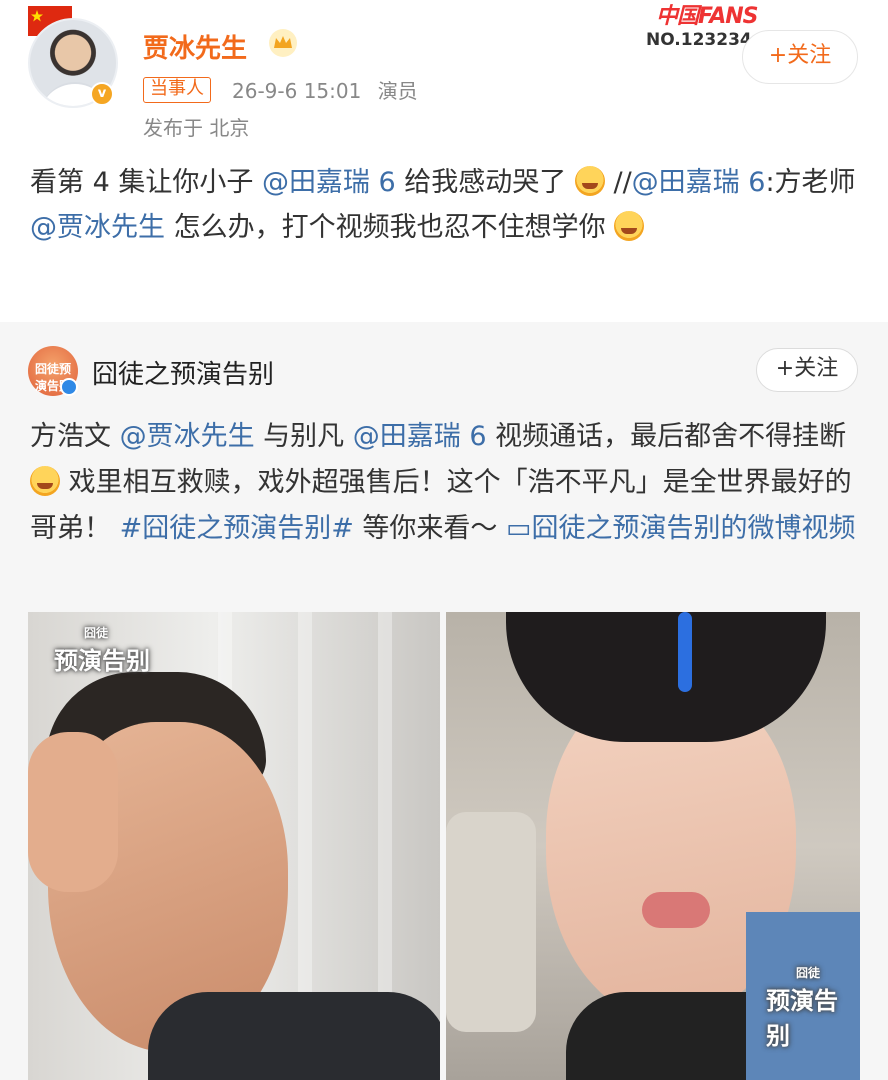 The width and height of the screenshot is (888, 1080). What do you see at coordinates (237, 528) in the screenshot?
I see `hashtag-link: #囧徒之预演告别#` at bounding box center [237, 528].